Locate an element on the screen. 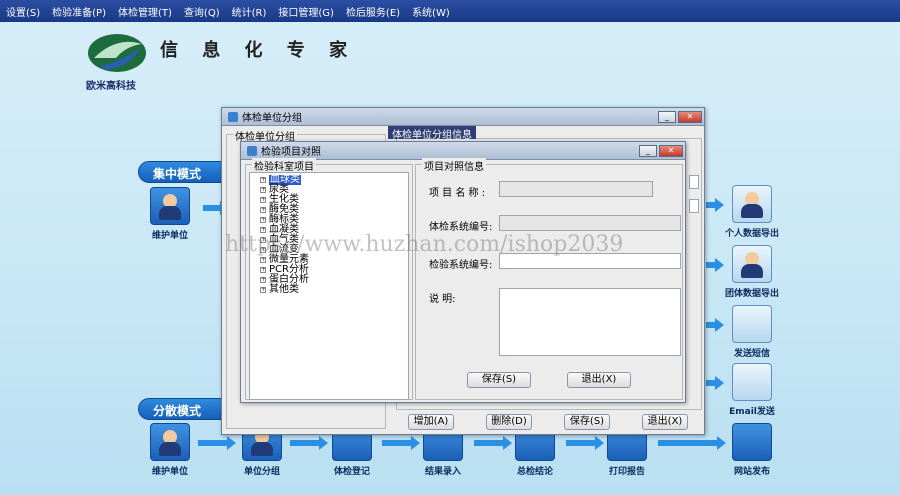  menu-stats: 统计(R) is located at coordinates (249, 11).